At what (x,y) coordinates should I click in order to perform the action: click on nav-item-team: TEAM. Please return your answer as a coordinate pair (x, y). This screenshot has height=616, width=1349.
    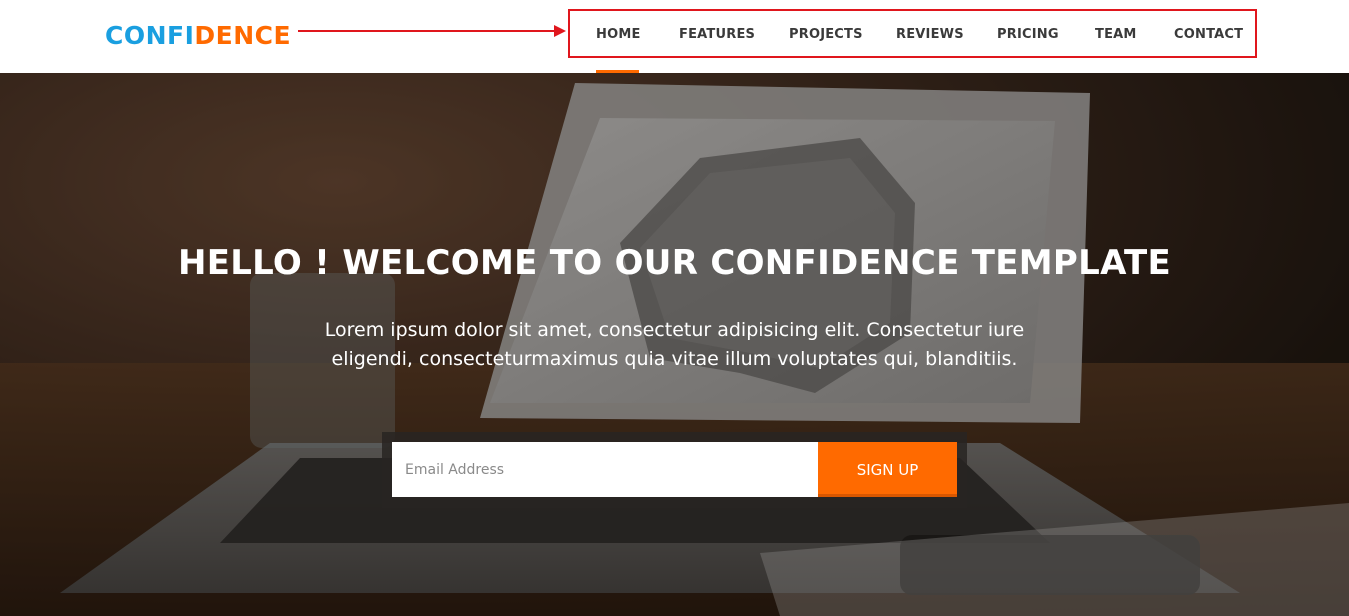
    Looking at the image, I should click on (1116, 35).